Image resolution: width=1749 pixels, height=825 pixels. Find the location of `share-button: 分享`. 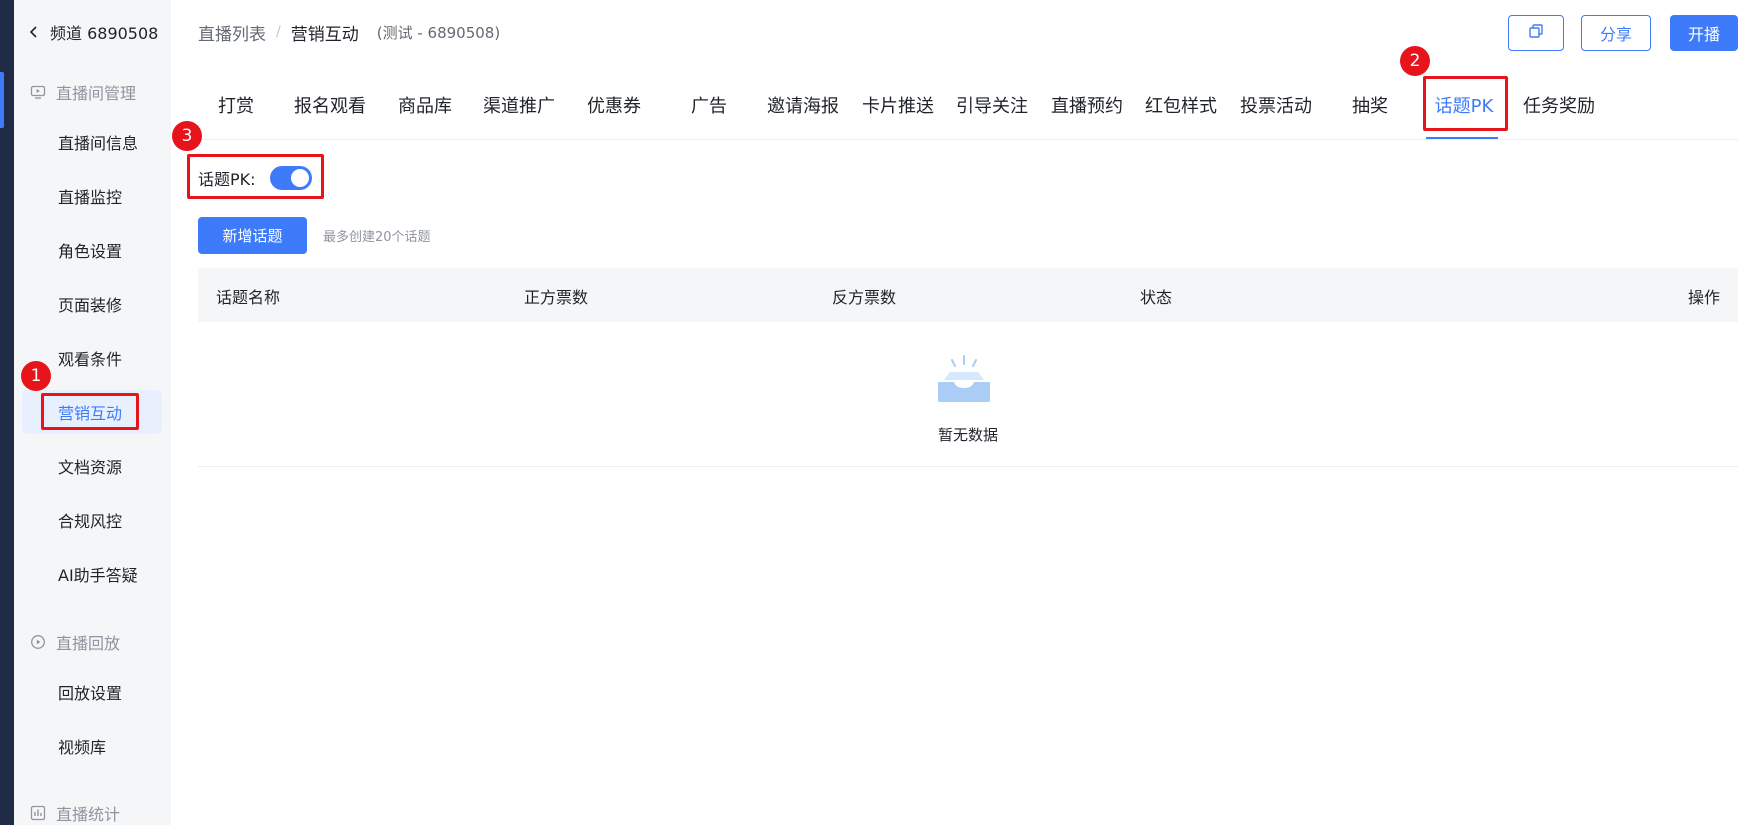

share-button: 分享 is located at coordinates (1616, 33).